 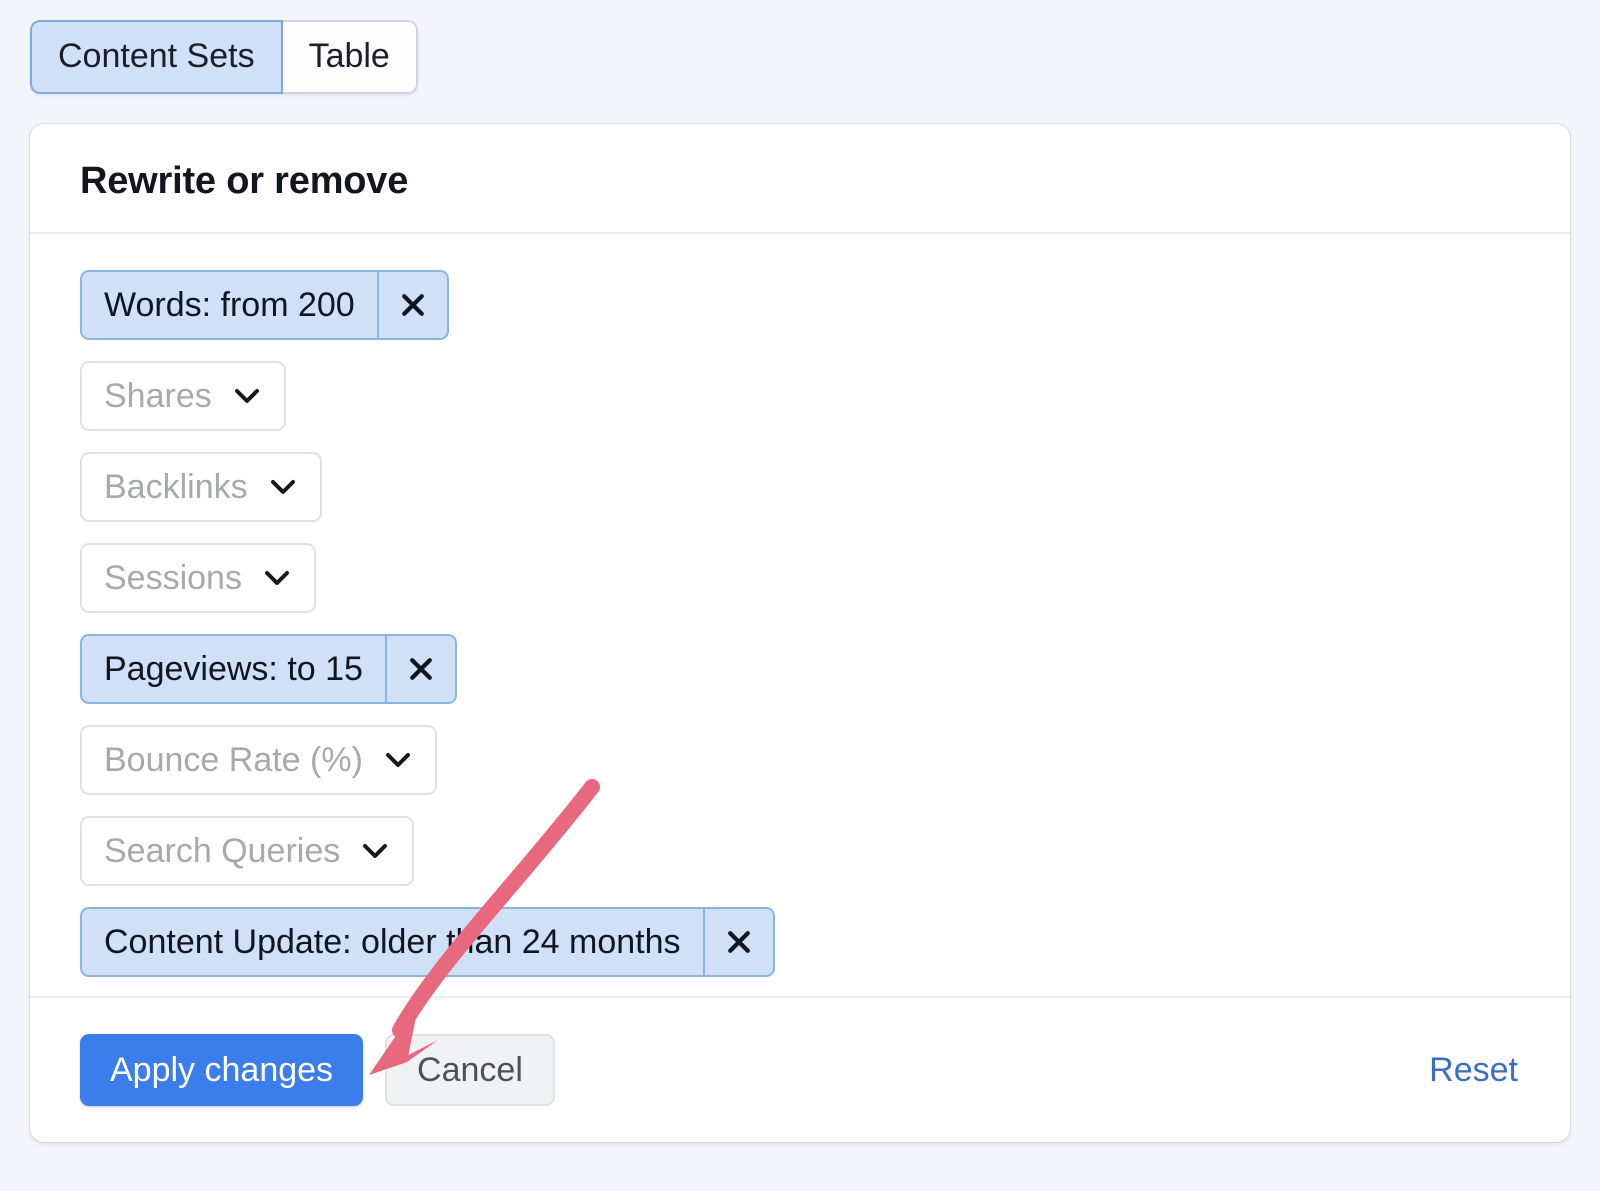 I want to click on tab-content-sets: Content Sets, so click(x=156, y=57).